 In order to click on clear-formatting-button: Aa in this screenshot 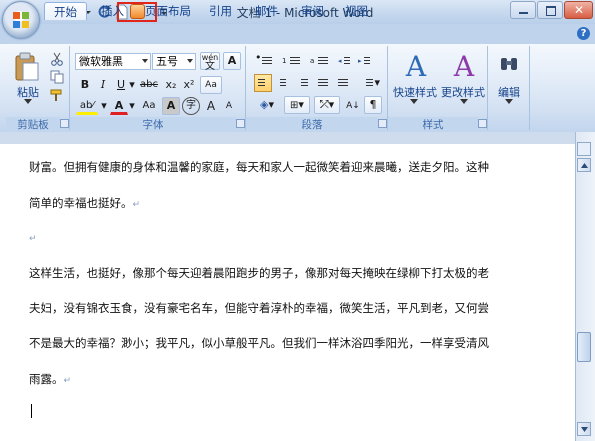, I will do `click(211, 85)`.